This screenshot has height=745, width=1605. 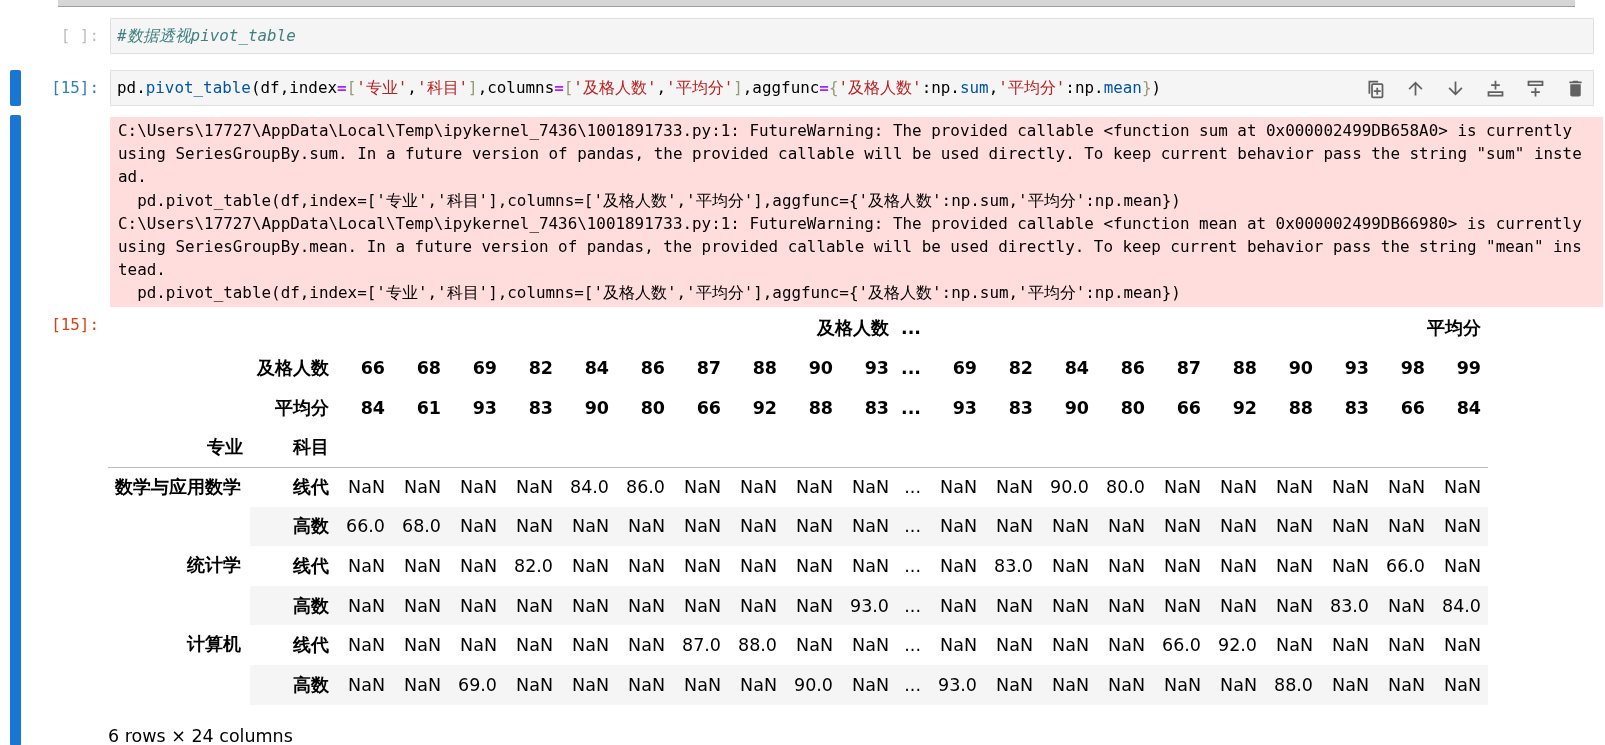 What do you see at coordinates (179, 665) in the screenshot?
I see `row-header: 计算机` at bounding box center [179, 665].